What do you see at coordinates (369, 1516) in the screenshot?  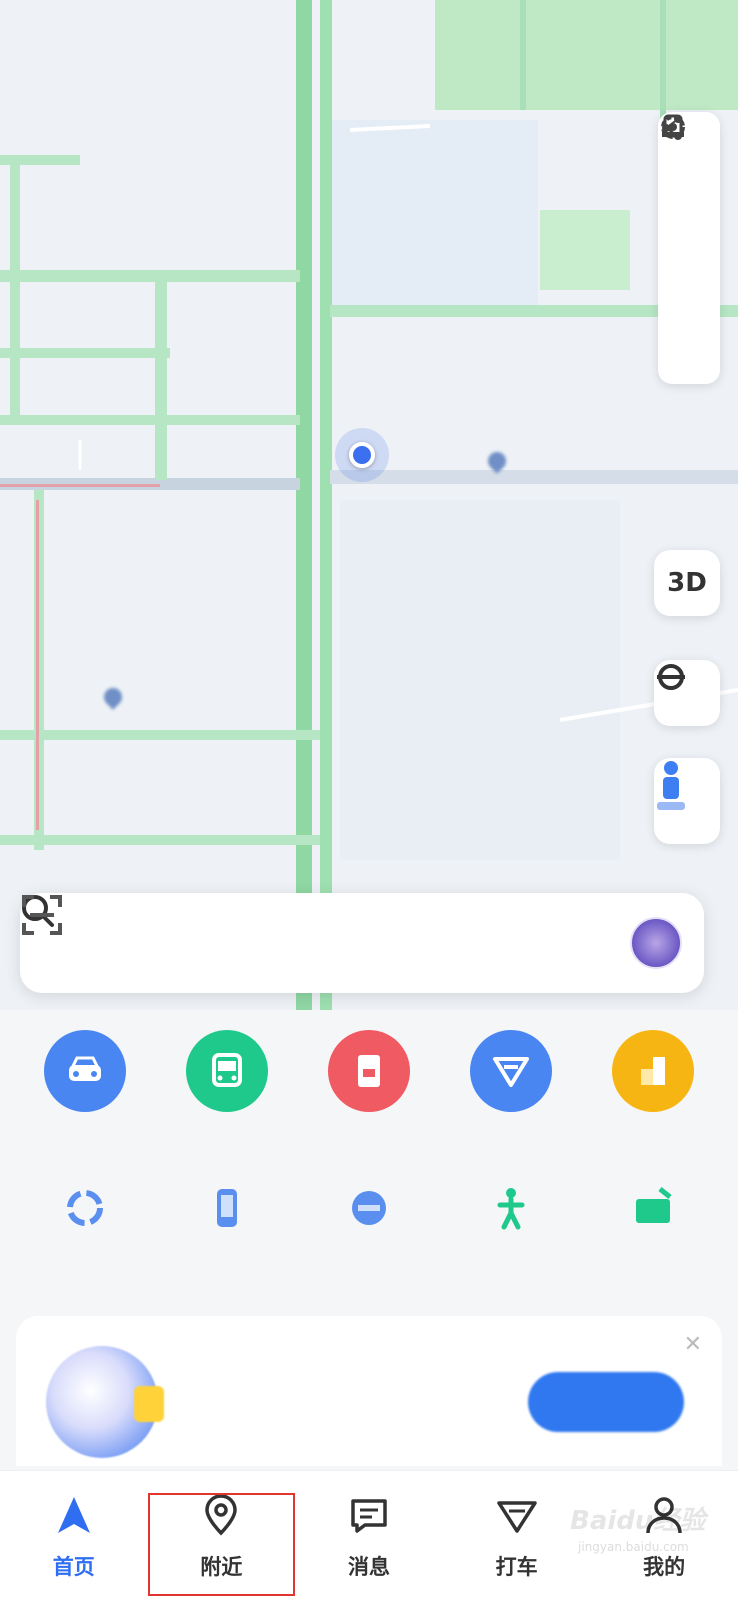 I see `message-icon` at bounding box center [369, 1516].